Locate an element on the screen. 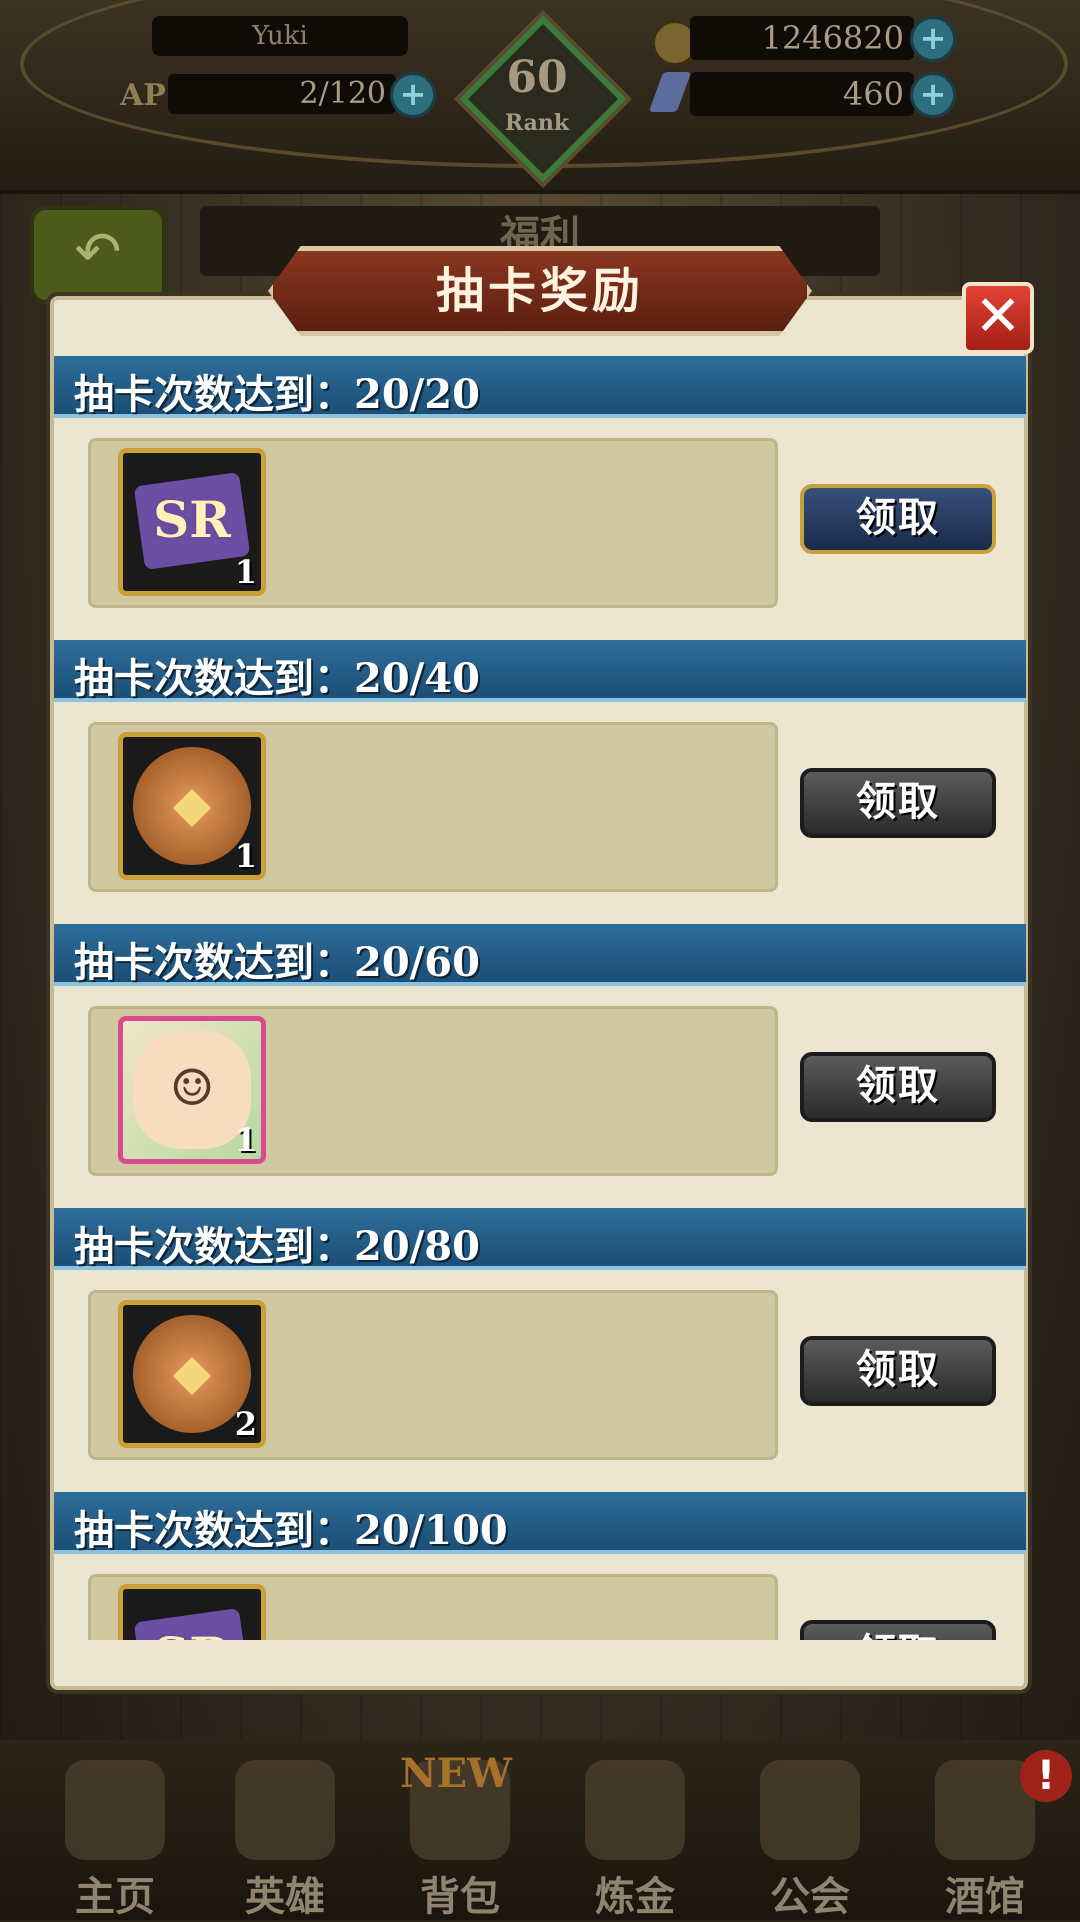 This screenshot has width=1080, height=1922. reward-requirement: 抽卡次数达到：20/80 is located at coordinates (277, 1246).